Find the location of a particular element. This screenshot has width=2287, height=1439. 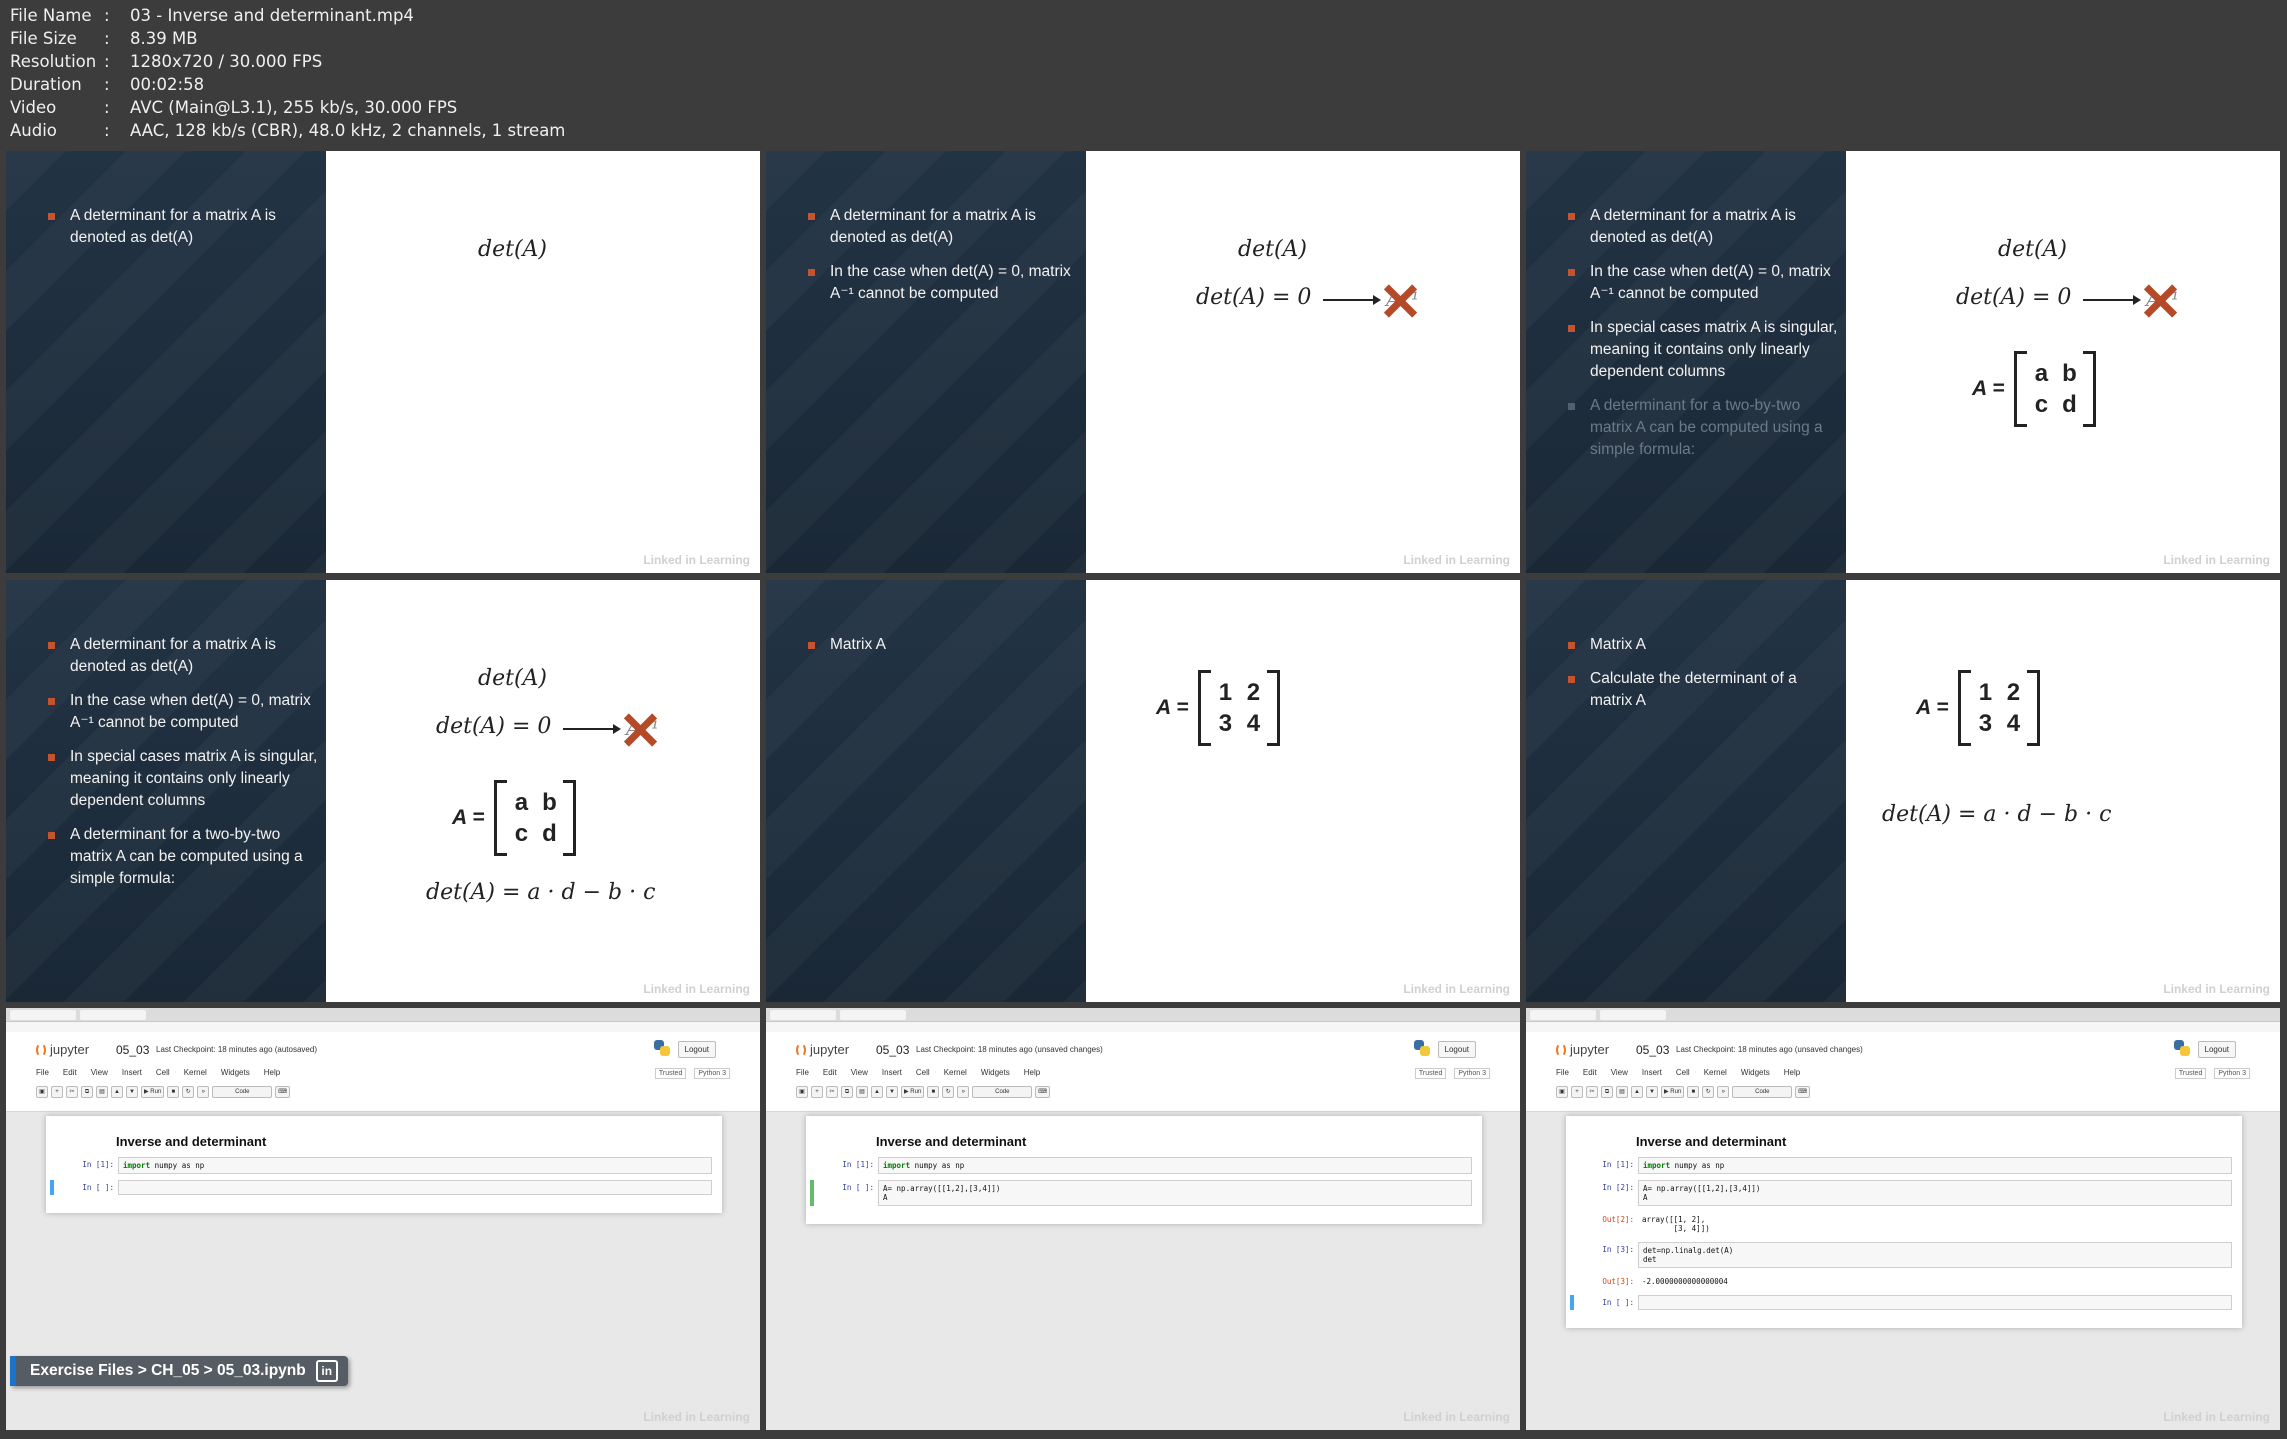

code-cell: In [3]: det=np.linalg.det(A) det is located at coordinates (1904, 1255).